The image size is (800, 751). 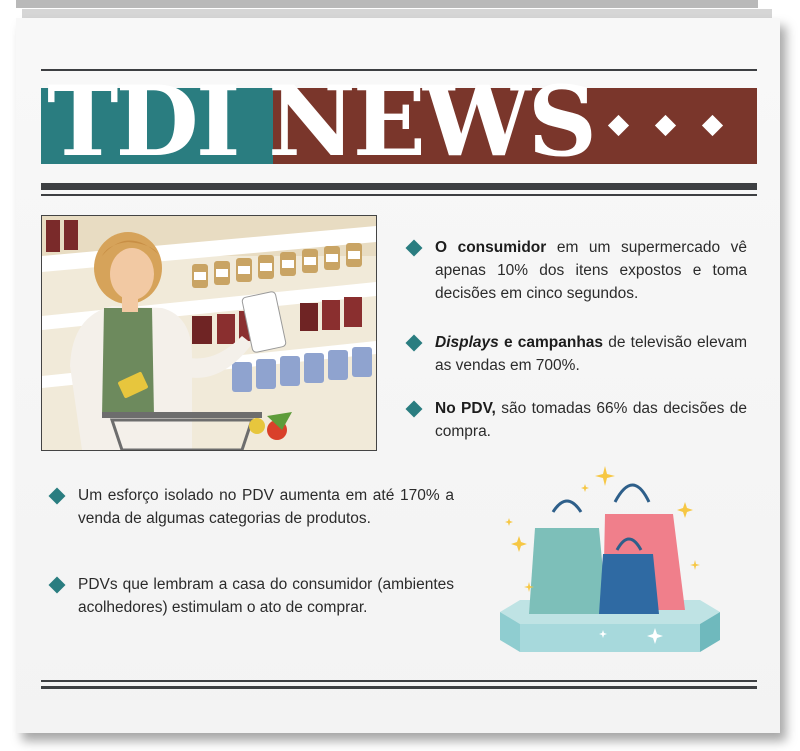 I want to click on bullet-pdv-bold: No PDV,, so click(x=465, y=408).